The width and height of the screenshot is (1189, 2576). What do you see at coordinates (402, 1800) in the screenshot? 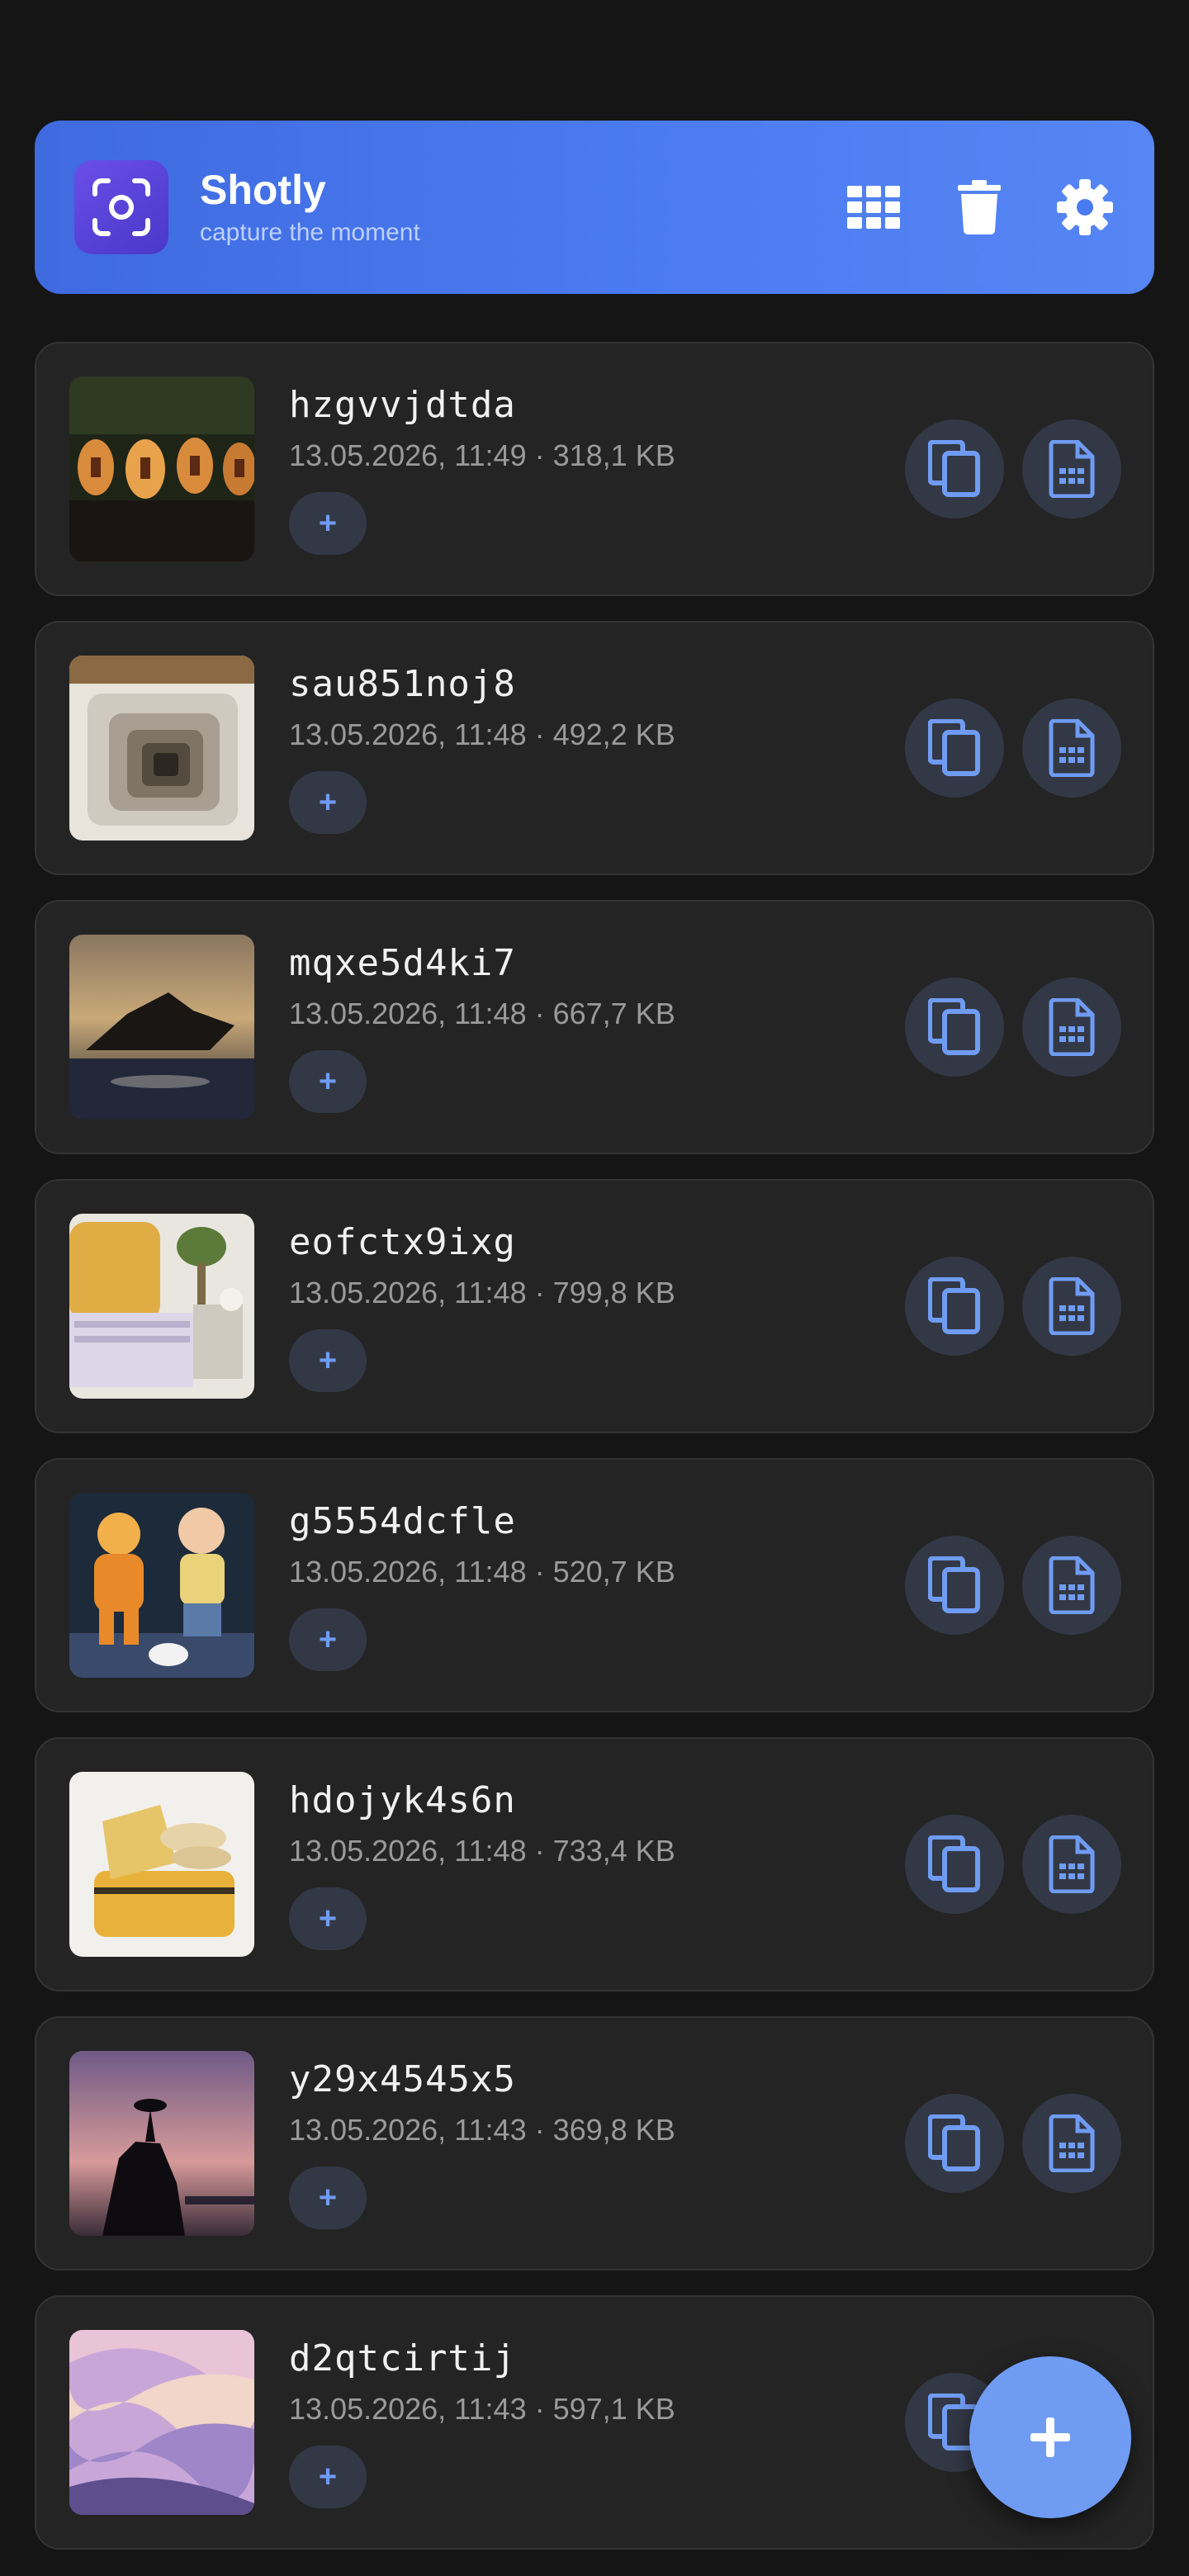
I see `file-name: hdojyk4s6n` at bounding box center [402, 1800].